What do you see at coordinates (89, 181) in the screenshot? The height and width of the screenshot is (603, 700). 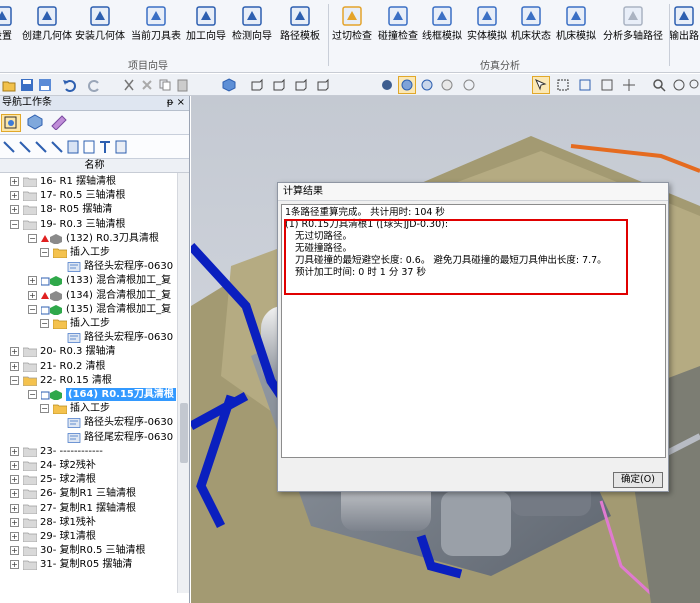 I see `tree-row: +16- R1 摆轴清根` at bounding box center [89, 181].